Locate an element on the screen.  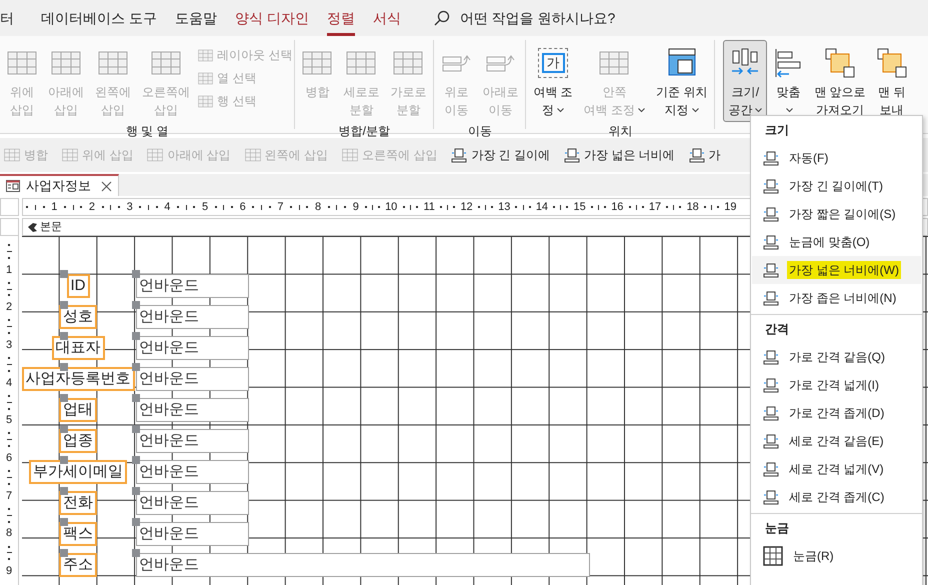
field-label: 전화 is located at coordinates (78, 503).